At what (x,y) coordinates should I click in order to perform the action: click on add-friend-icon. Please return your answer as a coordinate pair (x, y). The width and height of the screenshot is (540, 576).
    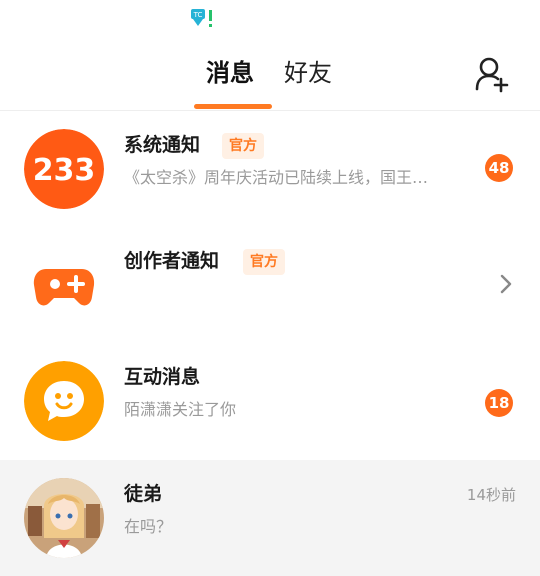
    Looking at the image, I should click on (492, 74).